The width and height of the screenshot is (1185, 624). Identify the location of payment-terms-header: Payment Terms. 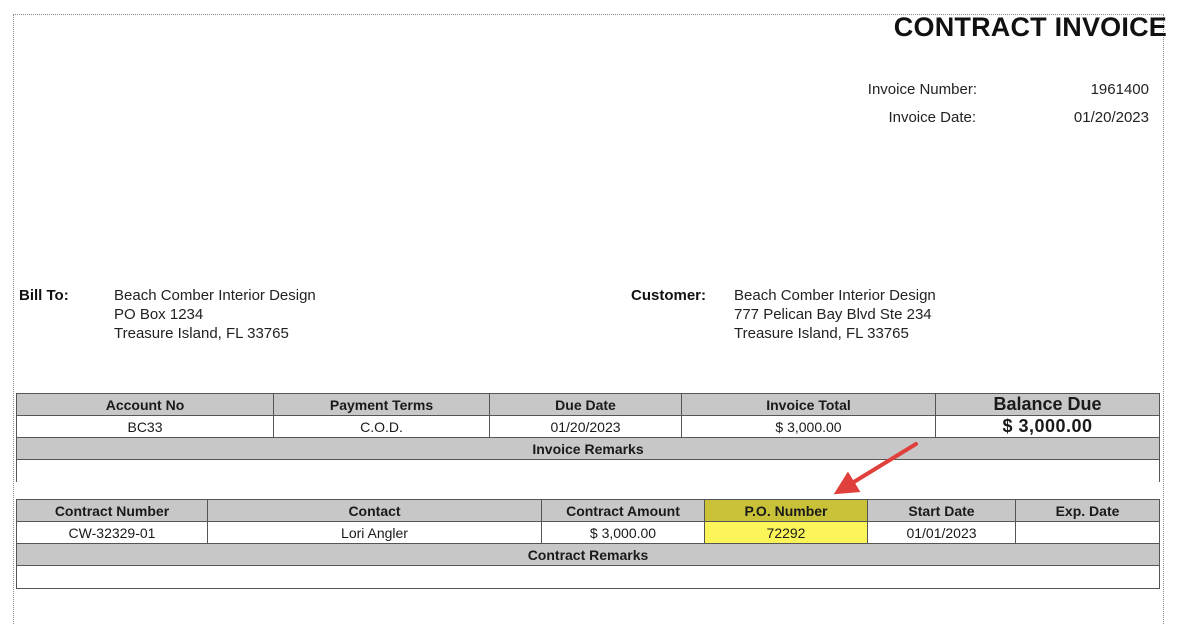
(381, 404).